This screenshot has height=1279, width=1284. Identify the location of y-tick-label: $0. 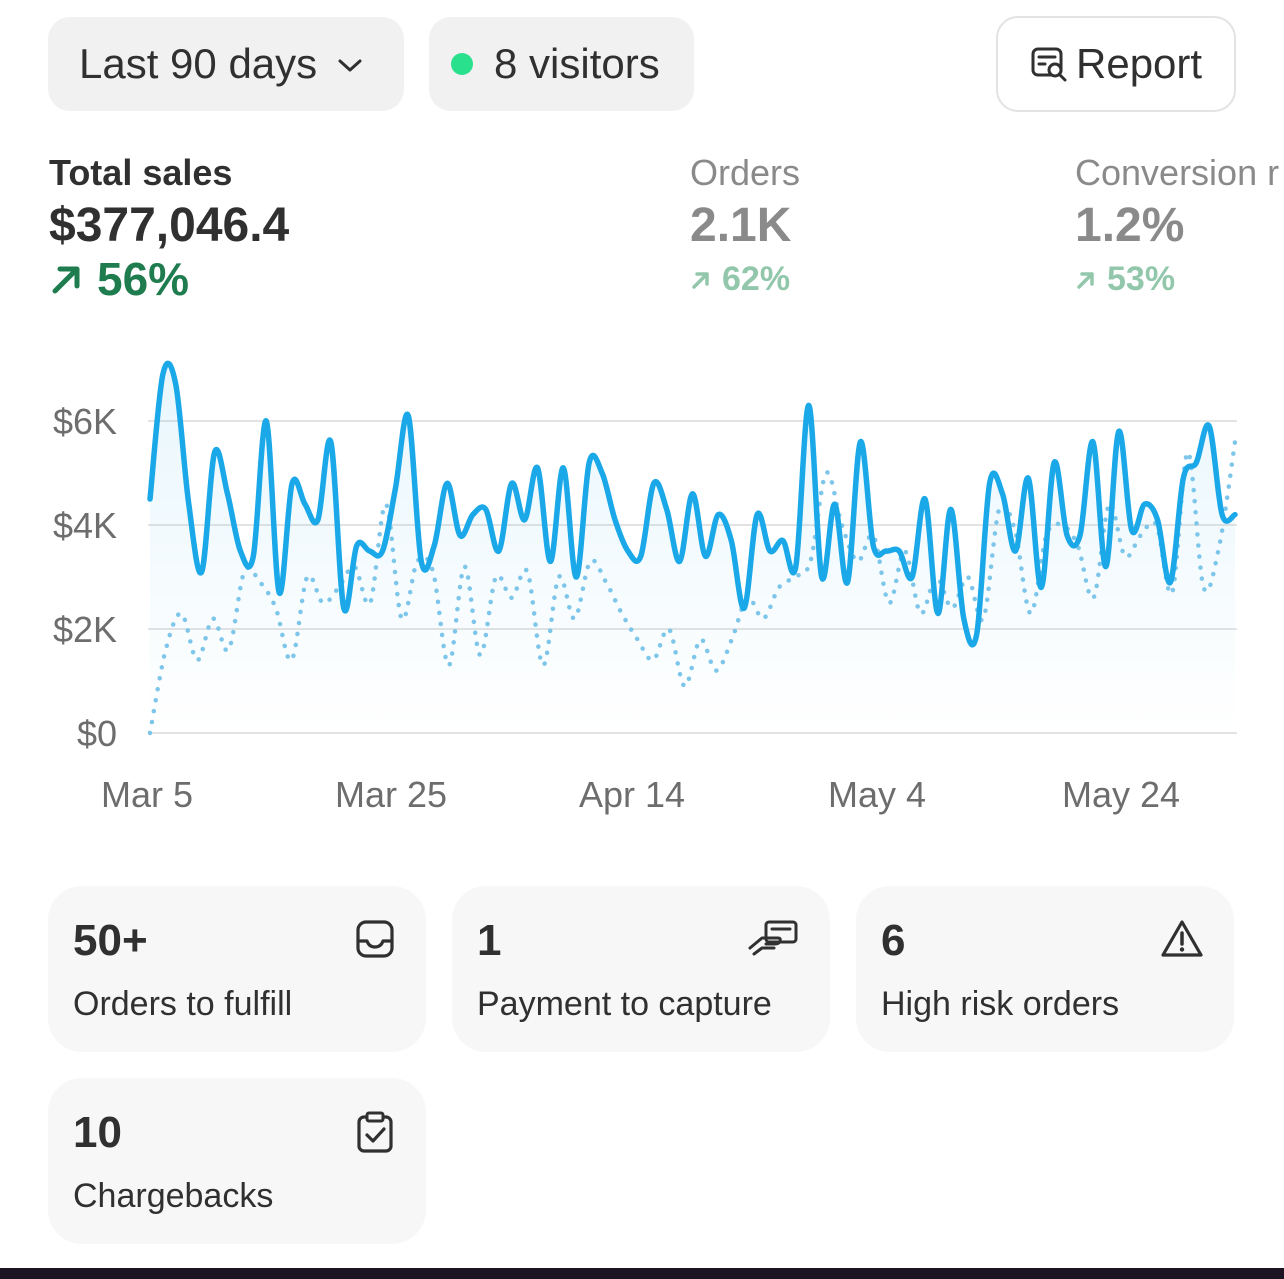
(97, 733).